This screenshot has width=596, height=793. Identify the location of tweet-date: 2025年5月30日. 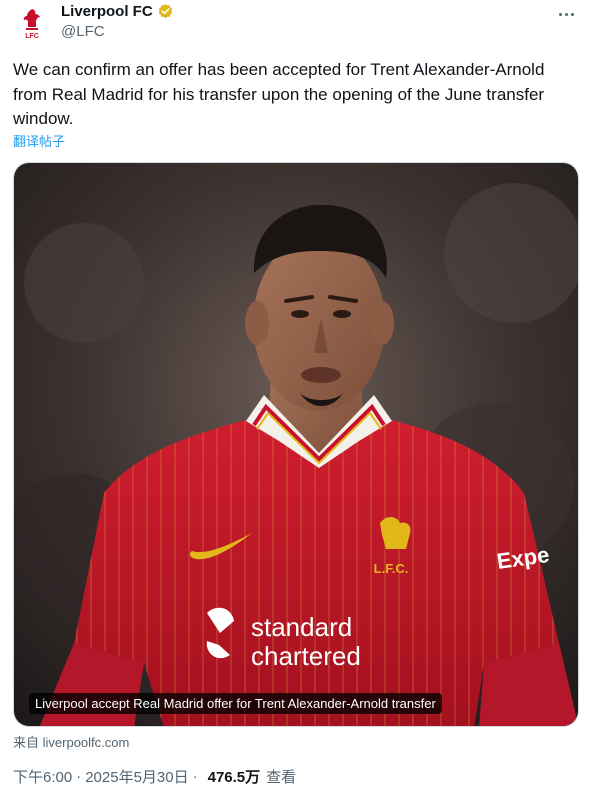
(136, 776).